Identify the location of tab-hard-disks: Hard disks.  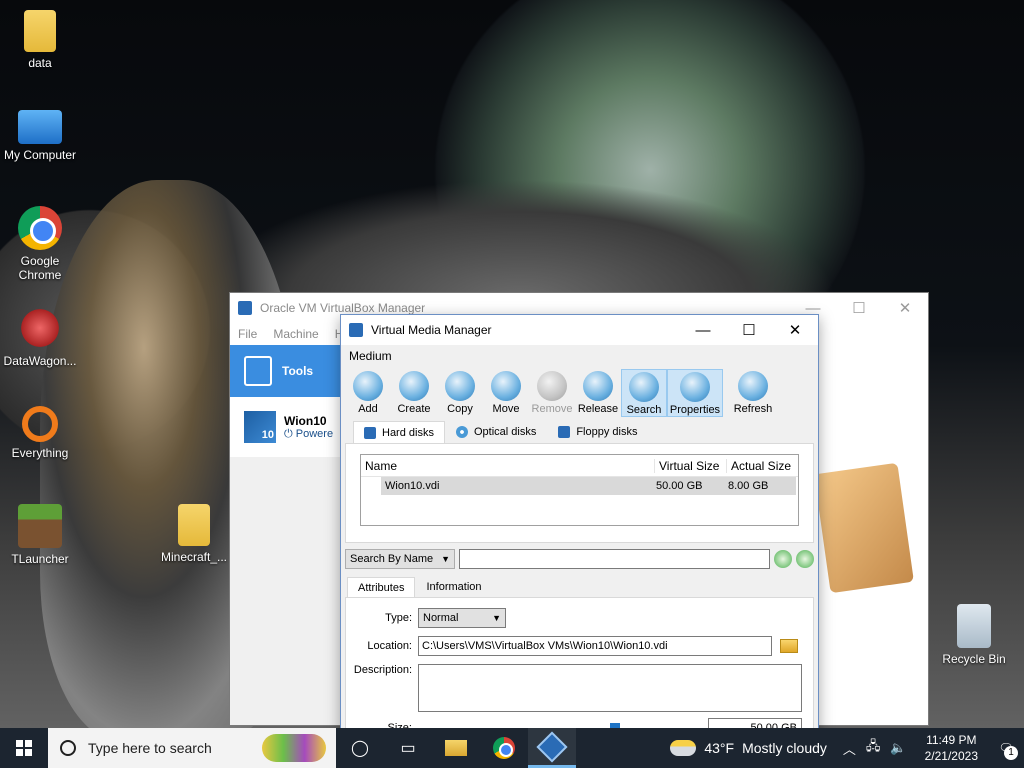
(399, 432).